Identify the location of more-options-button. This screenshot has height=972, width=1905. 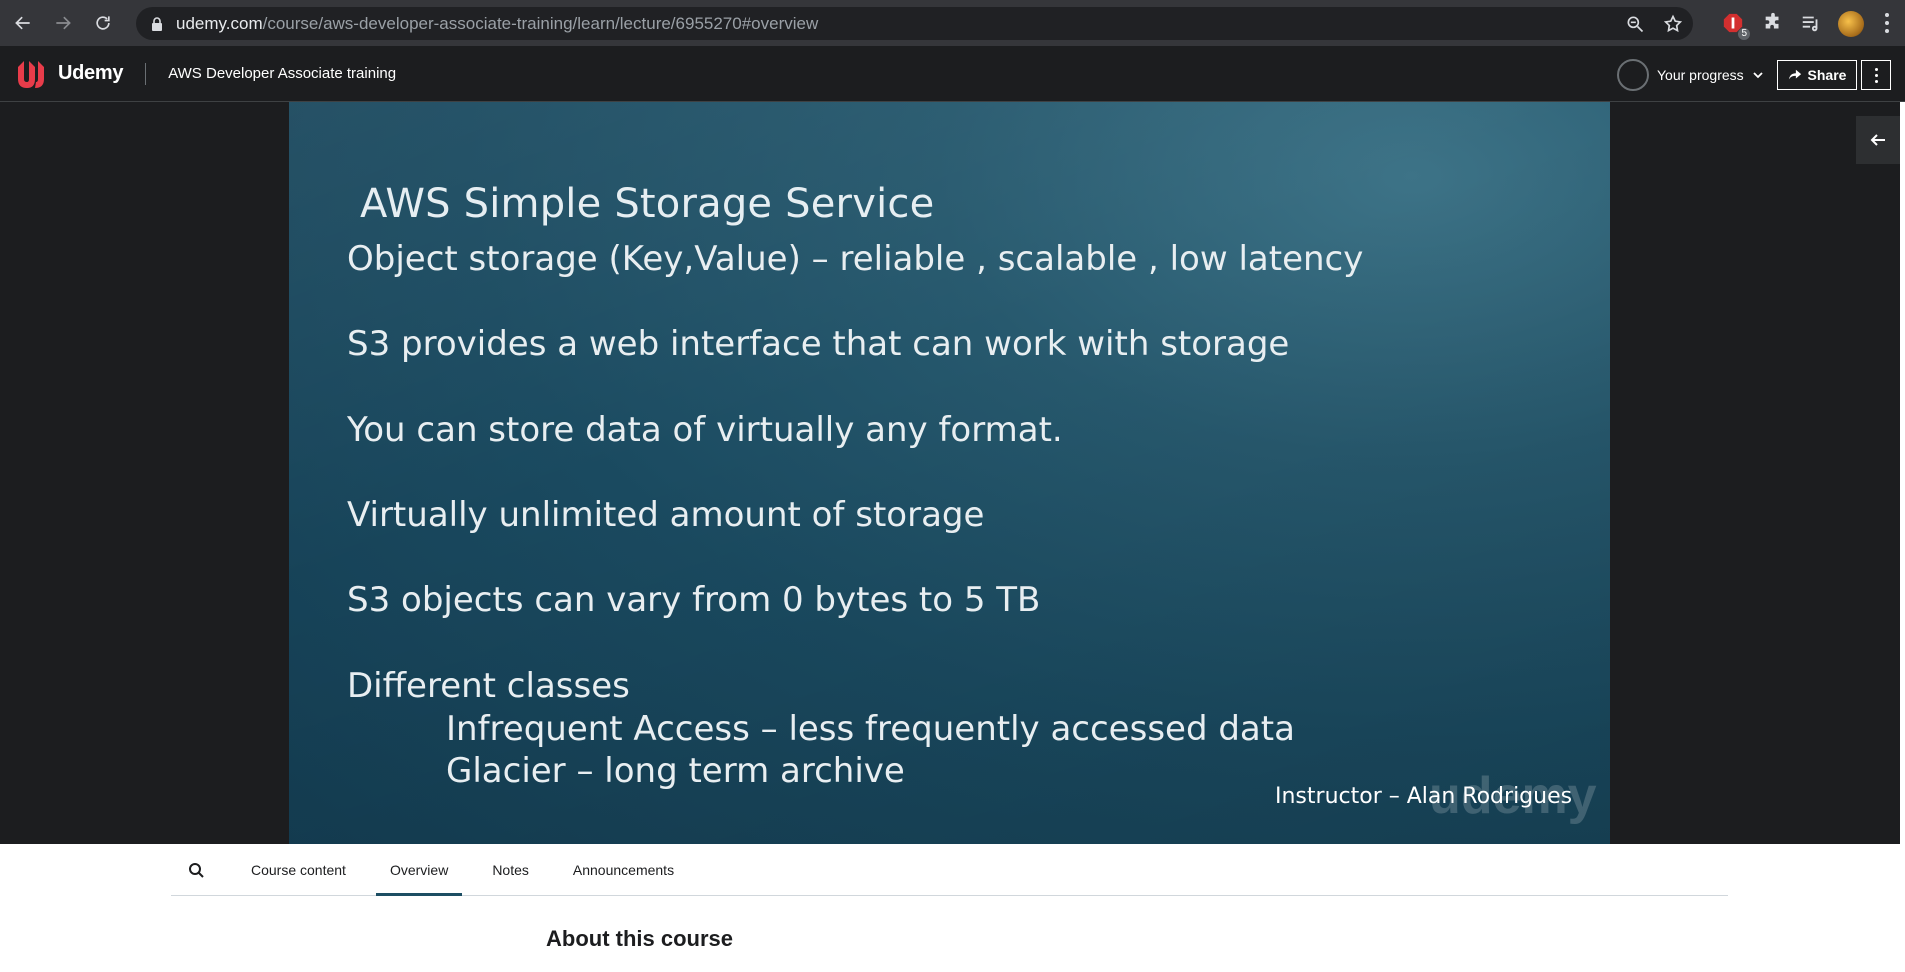
(1876, 75).